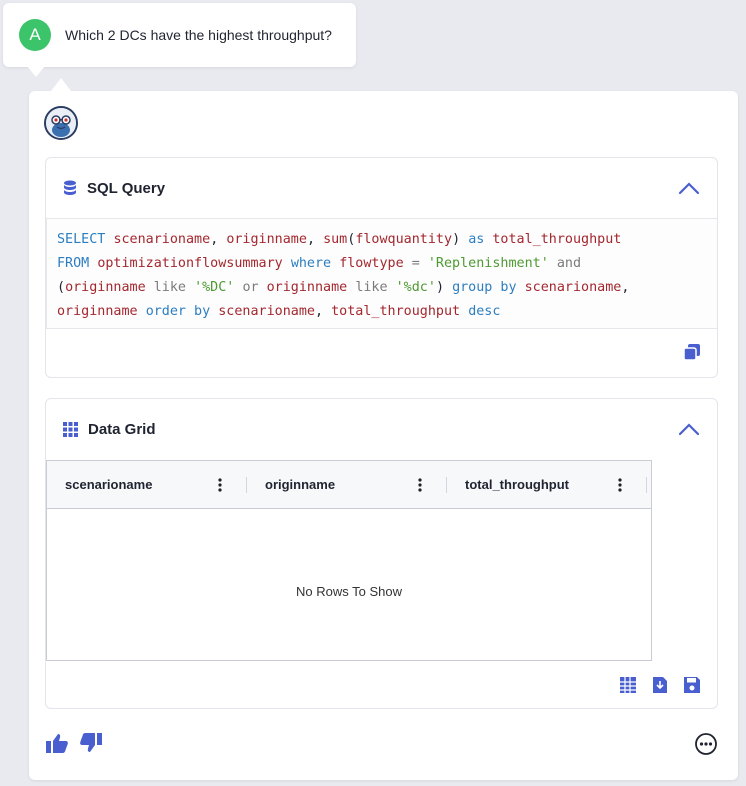 The height and width of the screenshot is (786, 746). Describe the element at coordinates (349, 591) in the screenshot. I see `no-rows-message: No Rows To Show` at that location.